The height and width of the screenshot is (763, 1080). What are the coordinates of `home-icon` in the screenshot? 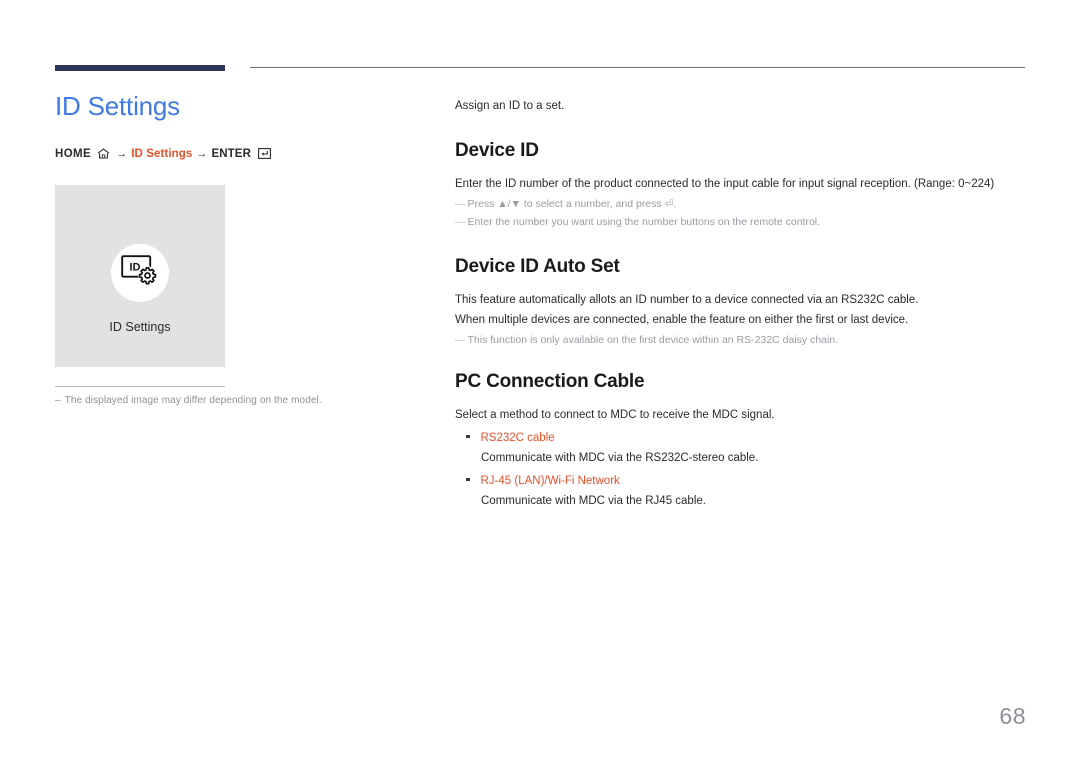 It's located at (103, 153).